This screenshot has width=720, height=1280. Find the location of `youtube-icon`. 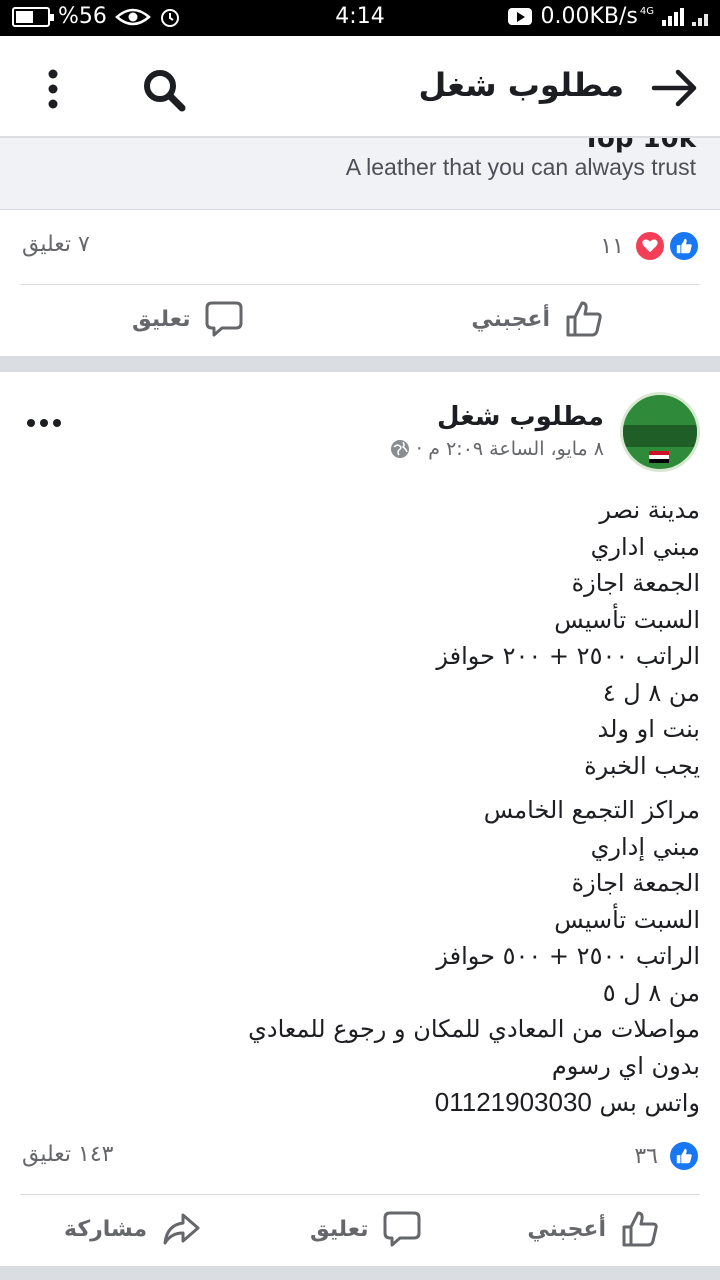

youtube-icon is located at coordinates (520, 16).